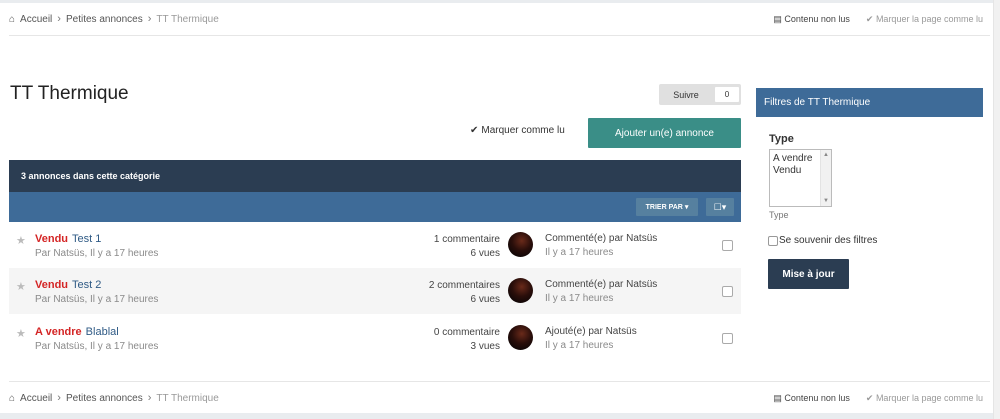 This screenshot has width=1000, height=419. What do you see at coordinates (825, 178) in the screenshot?
I see `listbox-scrollbar: ▲ ▼` at bounding box center [825, 178].